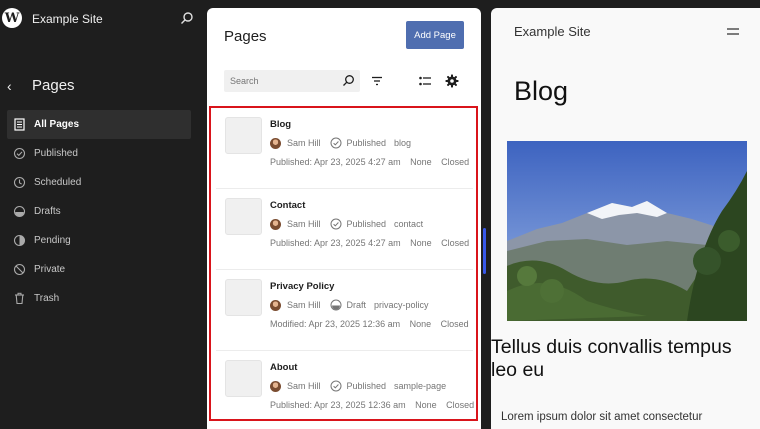 Image resolution: width=760 pixels, height=429 pixels. What do you see at coordinates (409, 224) in the screenshot?
I see `page-slug: contact` at bounding box center [409, 224].